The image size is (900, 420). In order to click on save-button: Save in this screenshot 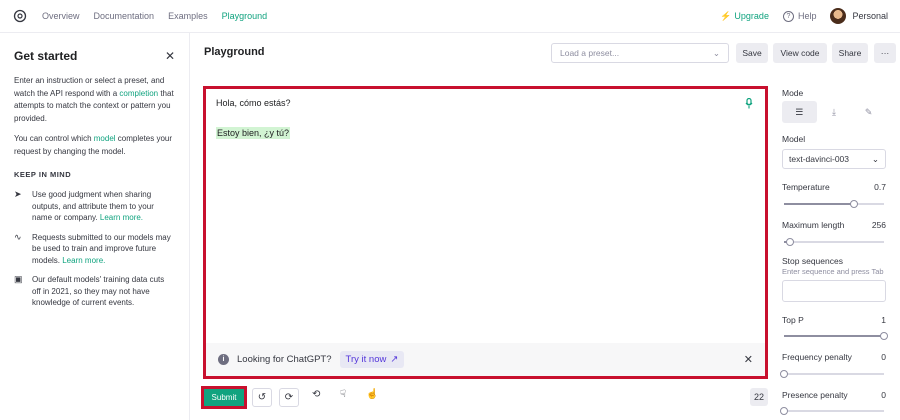, I will do `click(752, 53)`.